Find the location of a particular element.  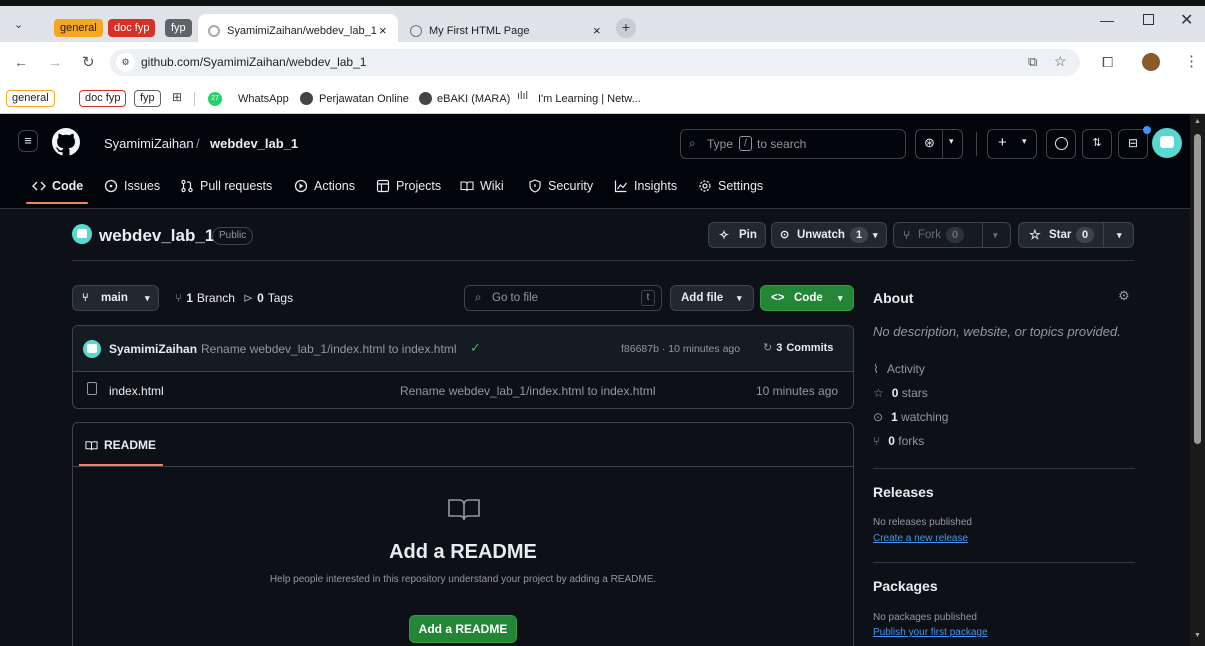

tags-link: ⊳ 0 Tags is located at coordinates (268, 298).